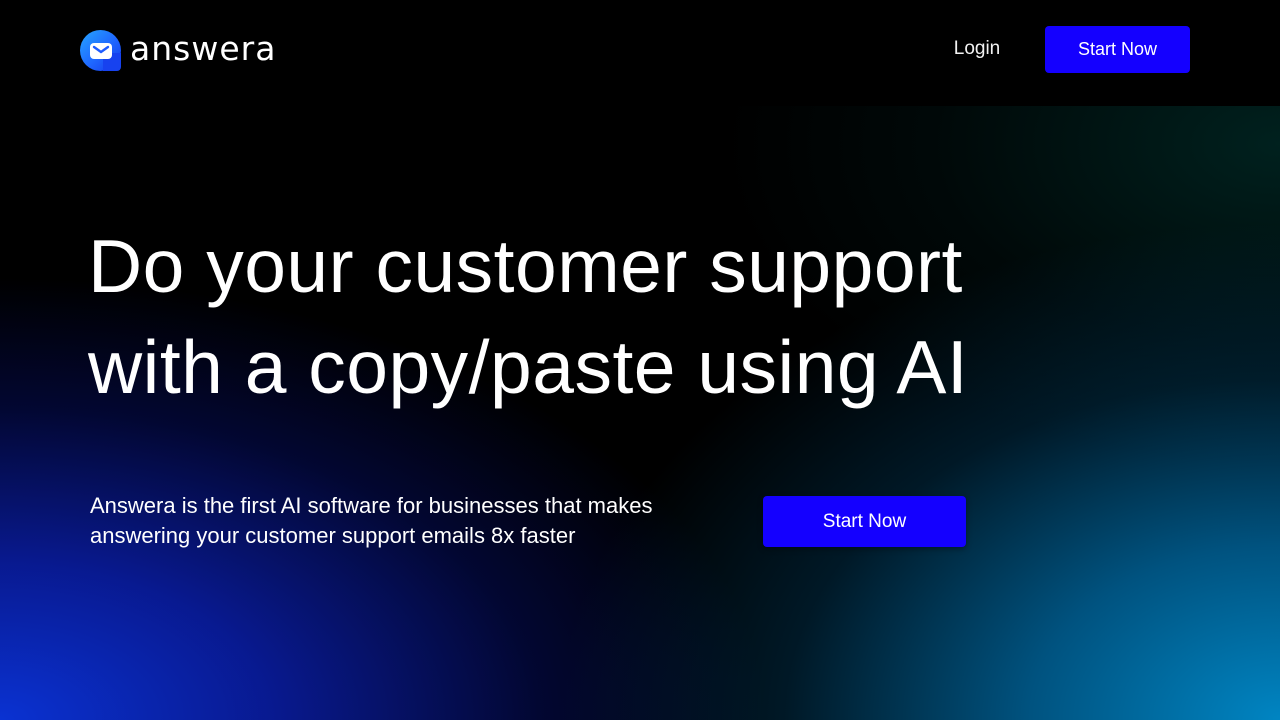 The image size is (1280, 720). Describe the element at coordinates (525, 266) in the screenshot. I see `hero-headline-line-1: Do your customer support` at that location.